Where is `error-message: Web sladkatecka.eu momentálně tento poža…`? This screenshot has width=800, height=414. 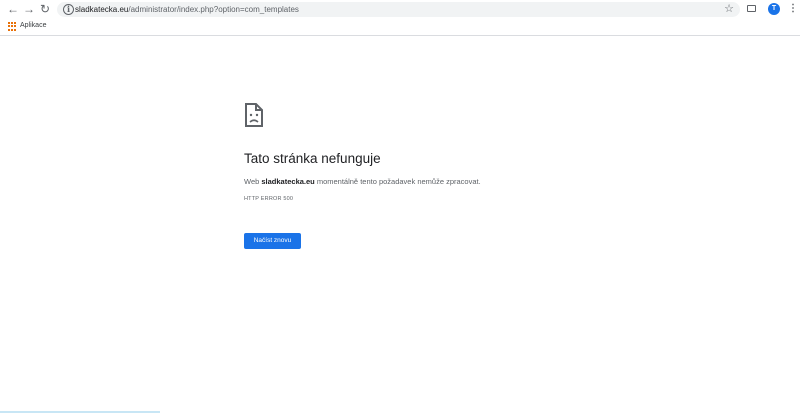 error-message: Web sladkatecka.eu momentálně tento poža… is located at coordinates (362, 181).